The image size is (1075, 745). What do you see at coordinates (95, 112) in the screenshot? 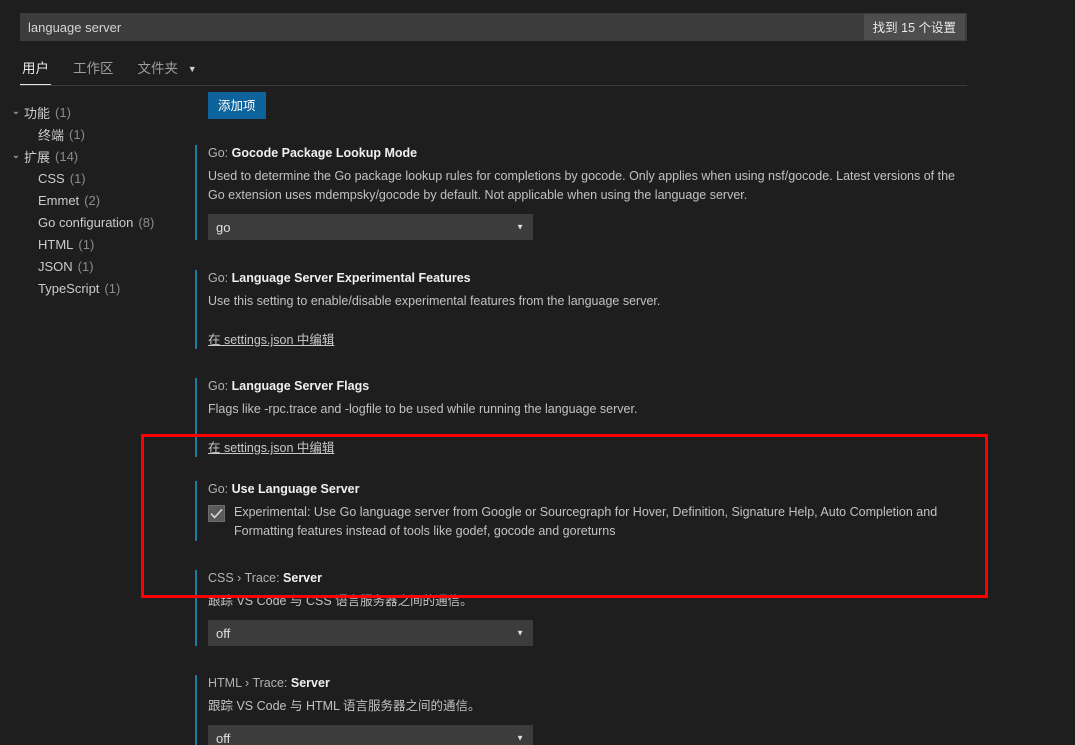
I see `toc-item-features: ⌄ 功能 (1)` at bounding box center [95, 112].